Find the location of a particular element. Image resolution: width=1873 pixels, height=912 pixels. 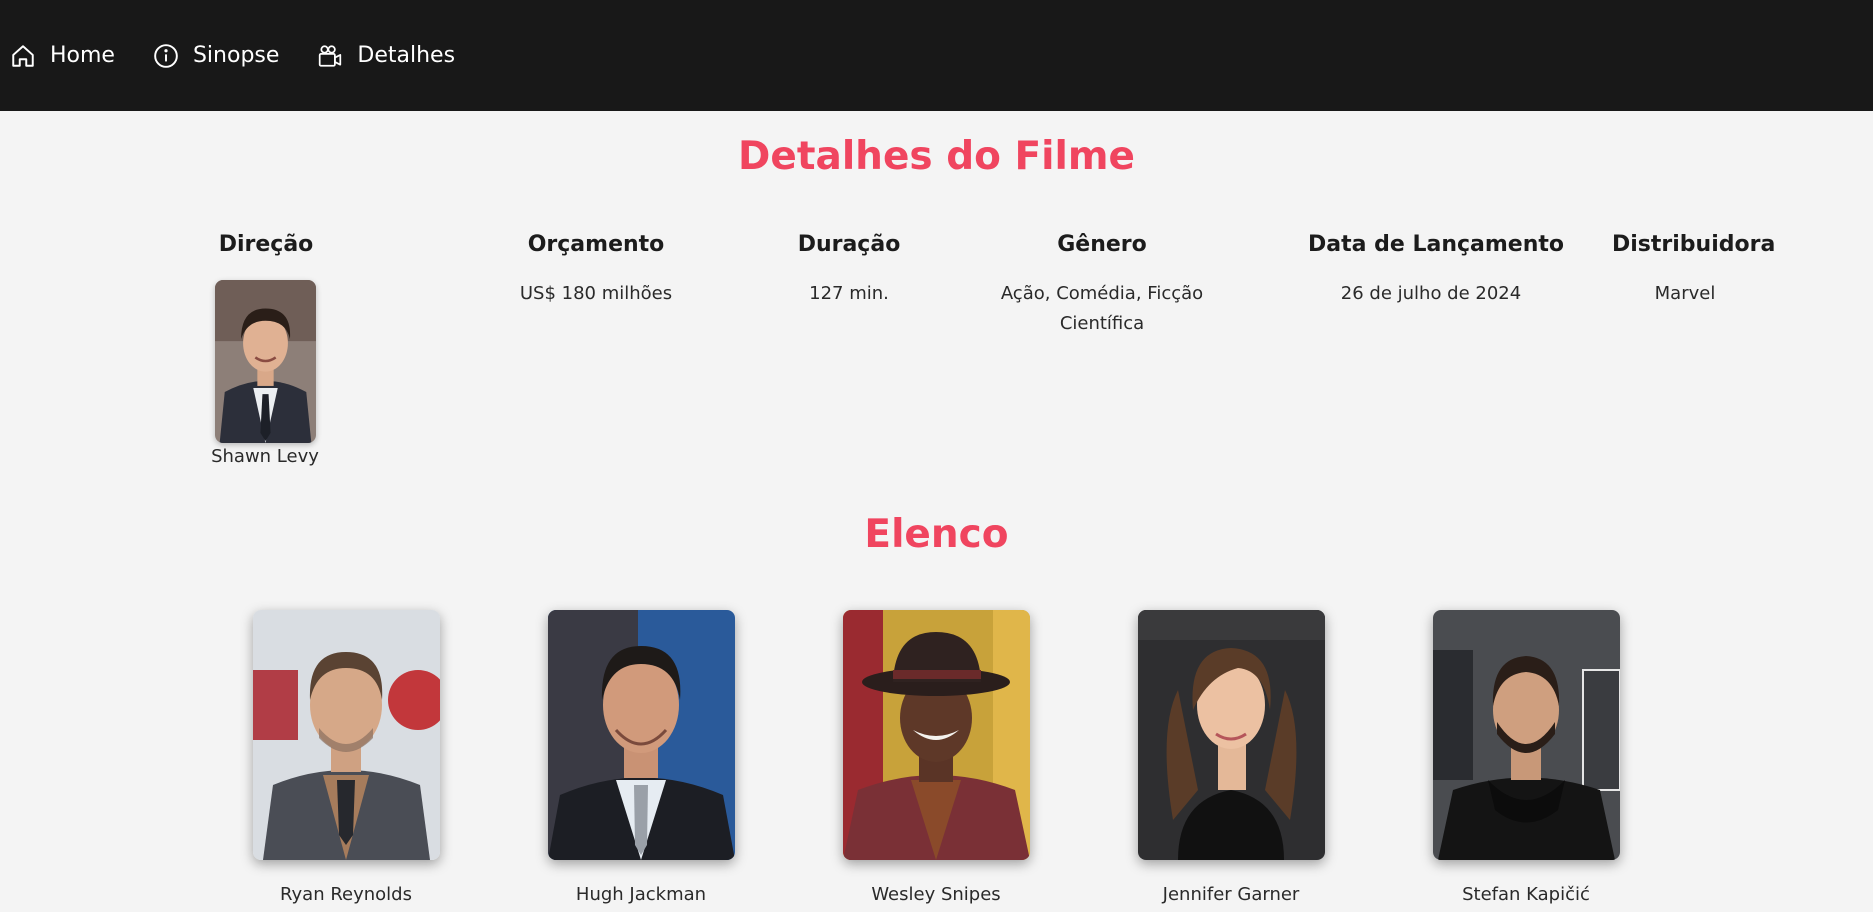

nav-sinopse: Sinopse is located at coordinates (216, 56).